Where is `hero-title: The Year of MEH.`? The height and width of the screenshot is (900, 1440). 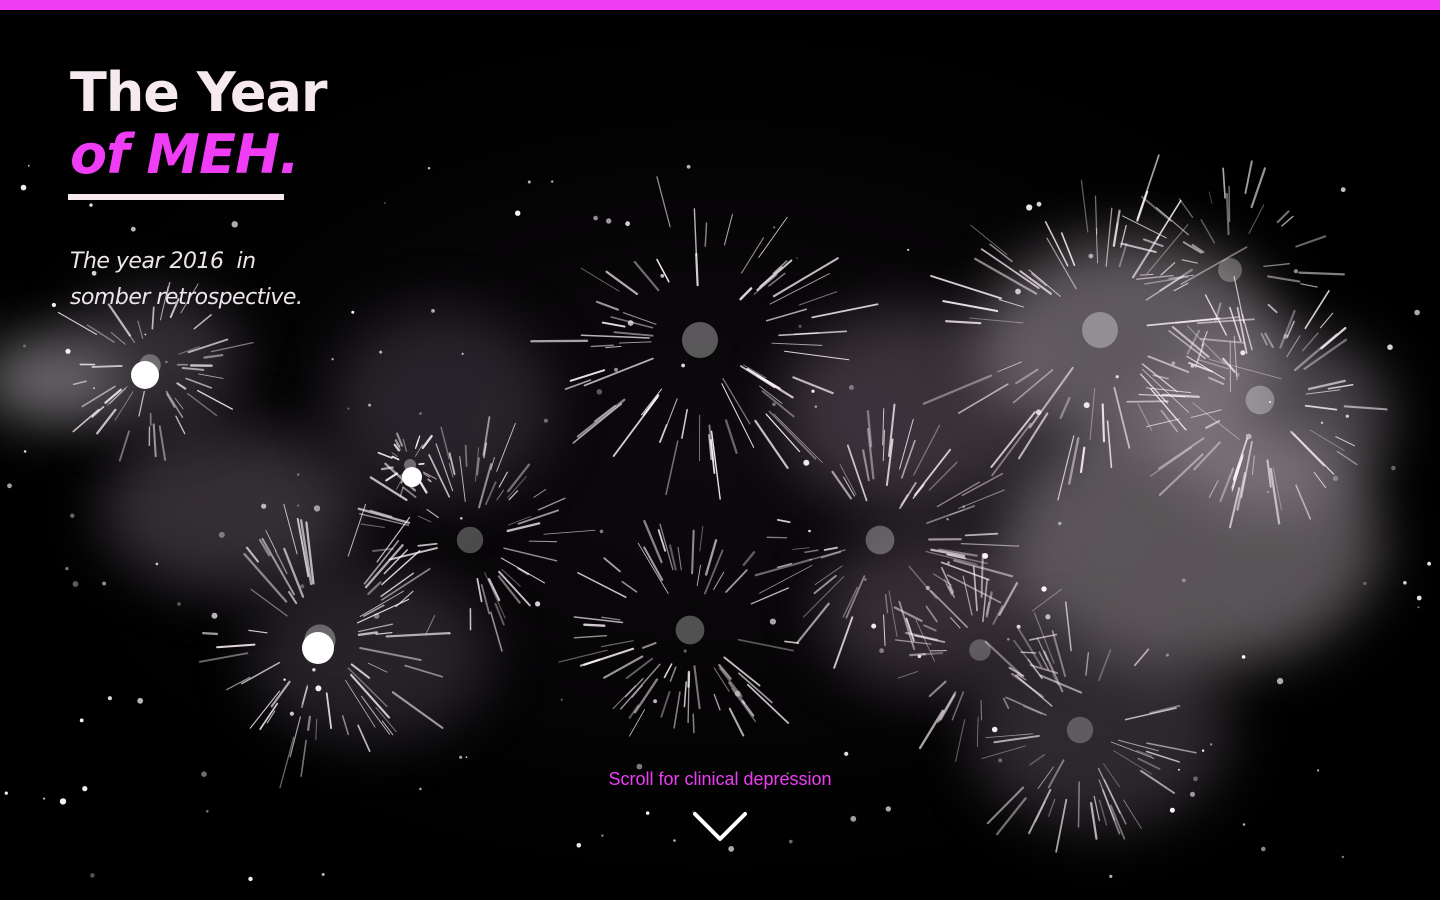
hero-title: The Year of MEH. is located at coordinates (199, 123).